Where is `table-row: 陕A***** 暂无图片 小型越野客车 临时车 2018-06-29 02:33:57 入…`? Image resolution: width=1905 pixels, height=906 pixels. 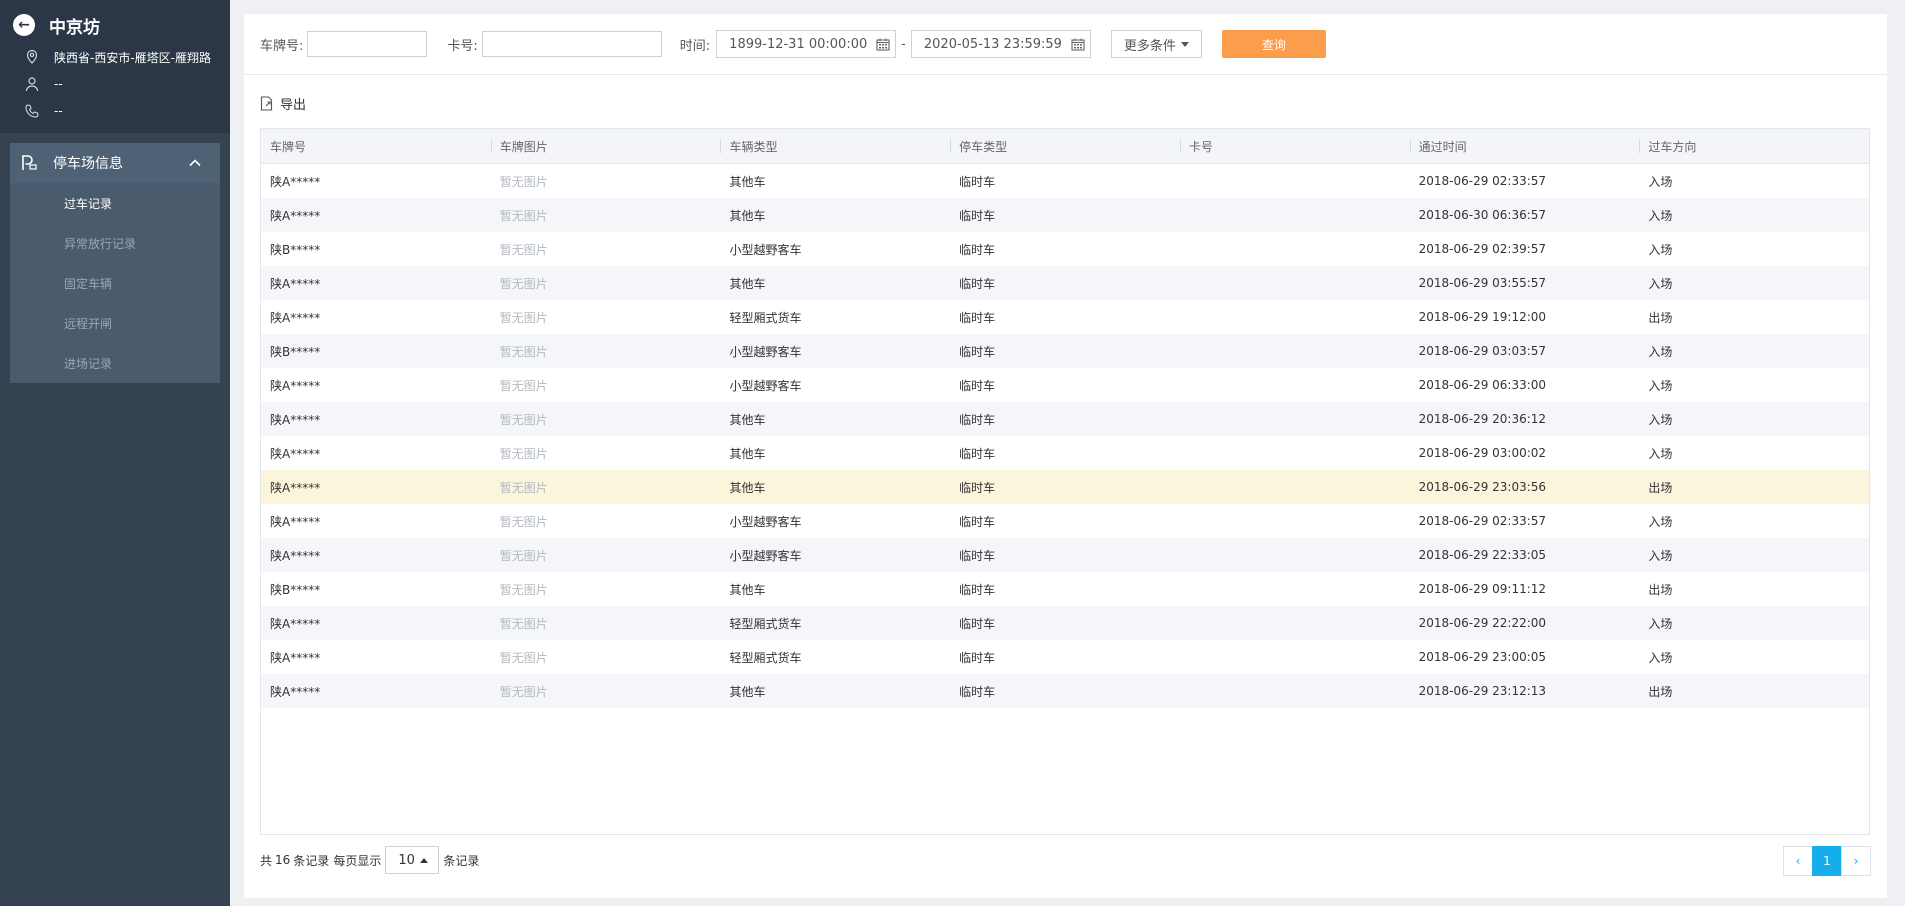 table-row: 陕A***** 暂无图片 小型越野客车 临时车 2018-06-29 02:33:57 入… is located at coordinates (1065, 521).